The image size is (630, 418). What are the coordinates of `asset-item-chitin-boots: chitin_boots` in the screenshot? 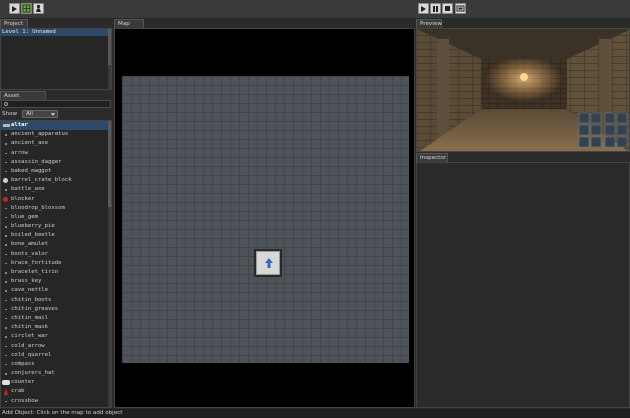 It's located at (56, 300).